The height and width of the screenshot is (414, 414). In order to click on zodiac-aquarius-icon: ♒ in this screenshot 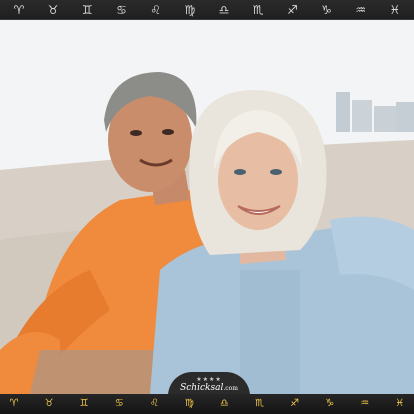, I will do `click(361, 10)`.